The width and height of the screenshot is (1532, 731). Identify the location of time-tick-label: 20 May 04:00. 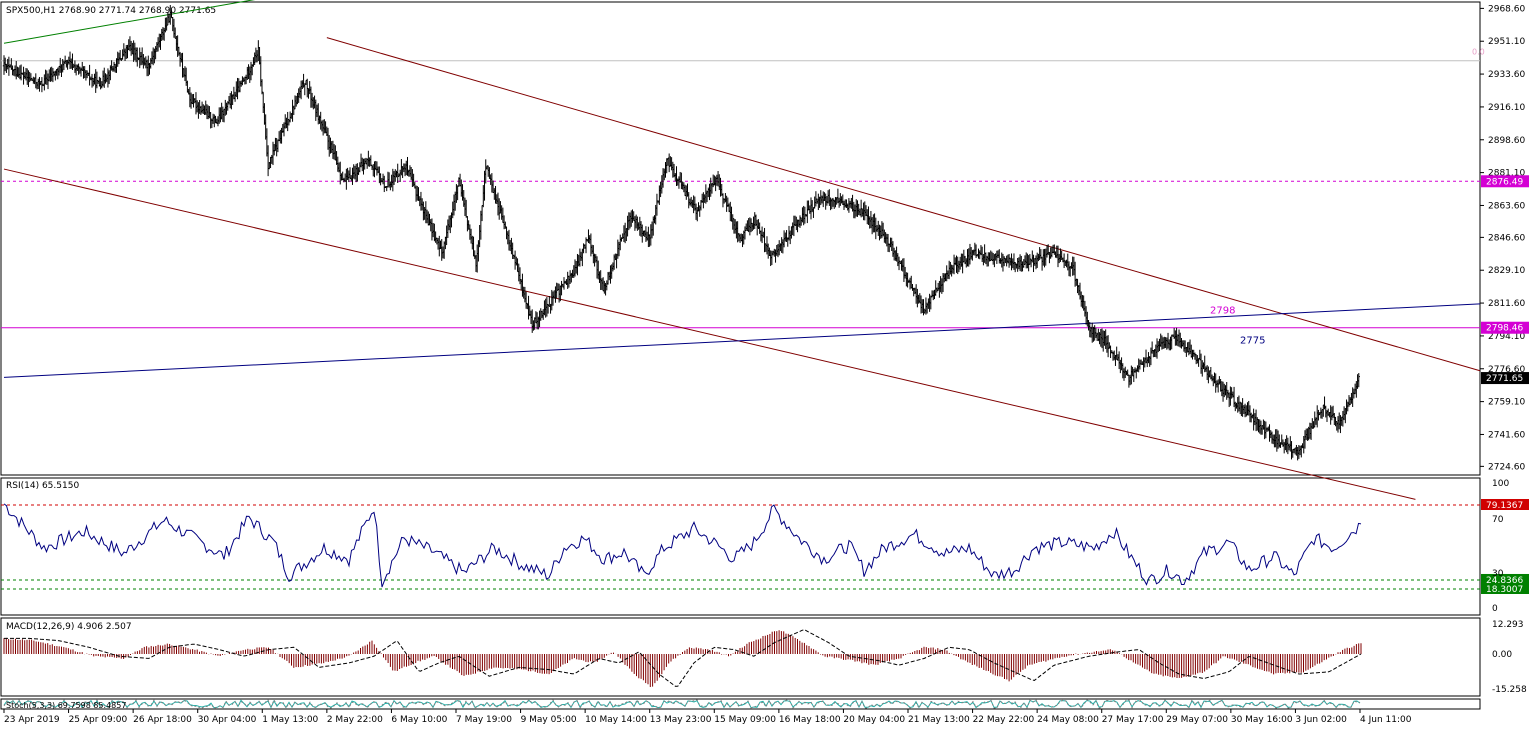
(874, 720).